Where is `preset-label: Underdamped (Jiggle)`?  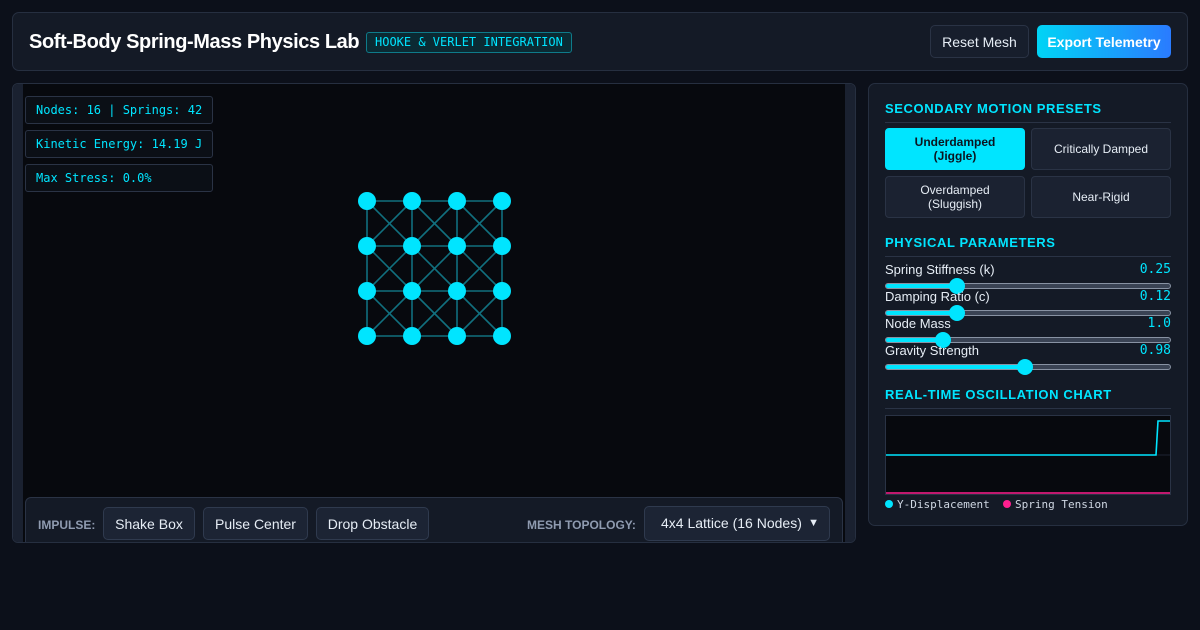 preset-label: Underdamped (Jiggle) is located at coordinates (955, 149).